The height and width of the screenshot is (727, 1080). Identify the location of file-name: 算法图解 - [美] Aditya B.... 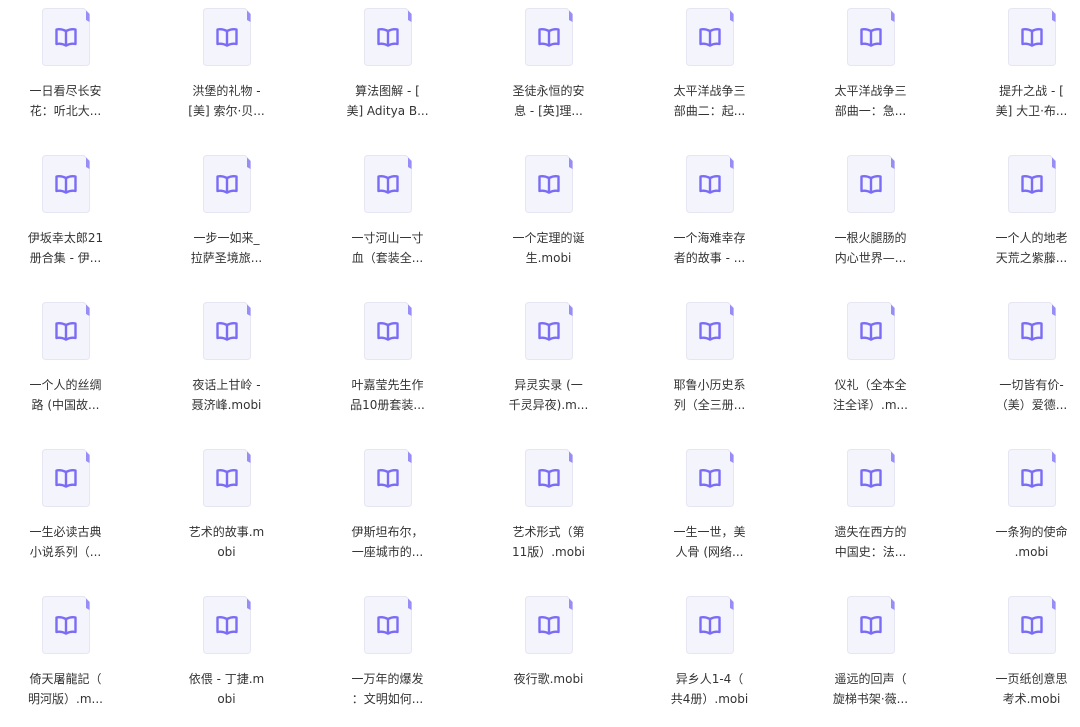
(388, 101).